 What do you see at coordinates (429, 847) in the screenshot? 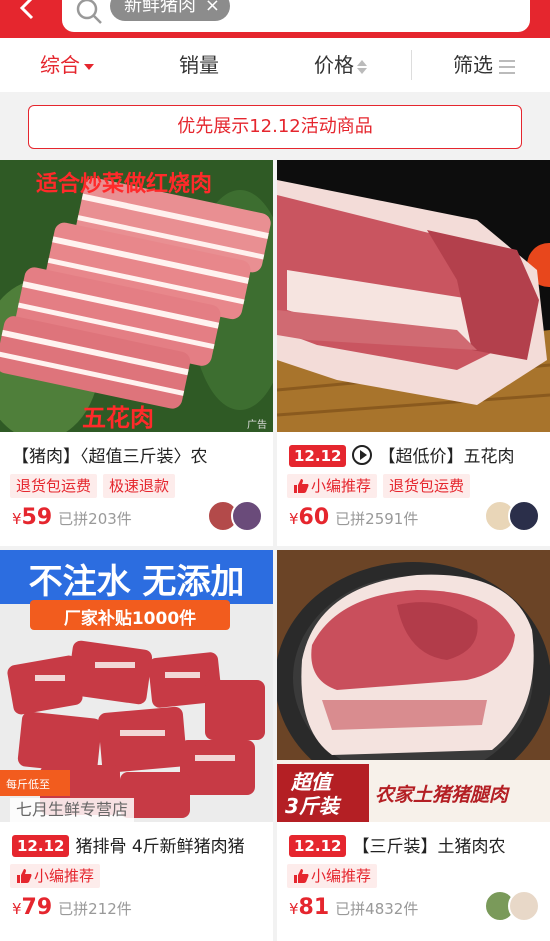
I see `product-title-text: 【三斤装】土猪肉农` at bounding box center [429, 847].